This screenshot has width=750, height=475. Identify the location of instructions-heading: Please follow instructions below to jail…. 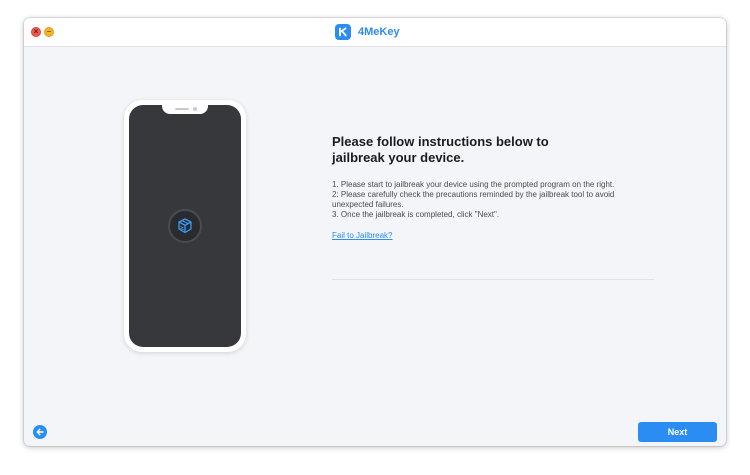
(440, 149).